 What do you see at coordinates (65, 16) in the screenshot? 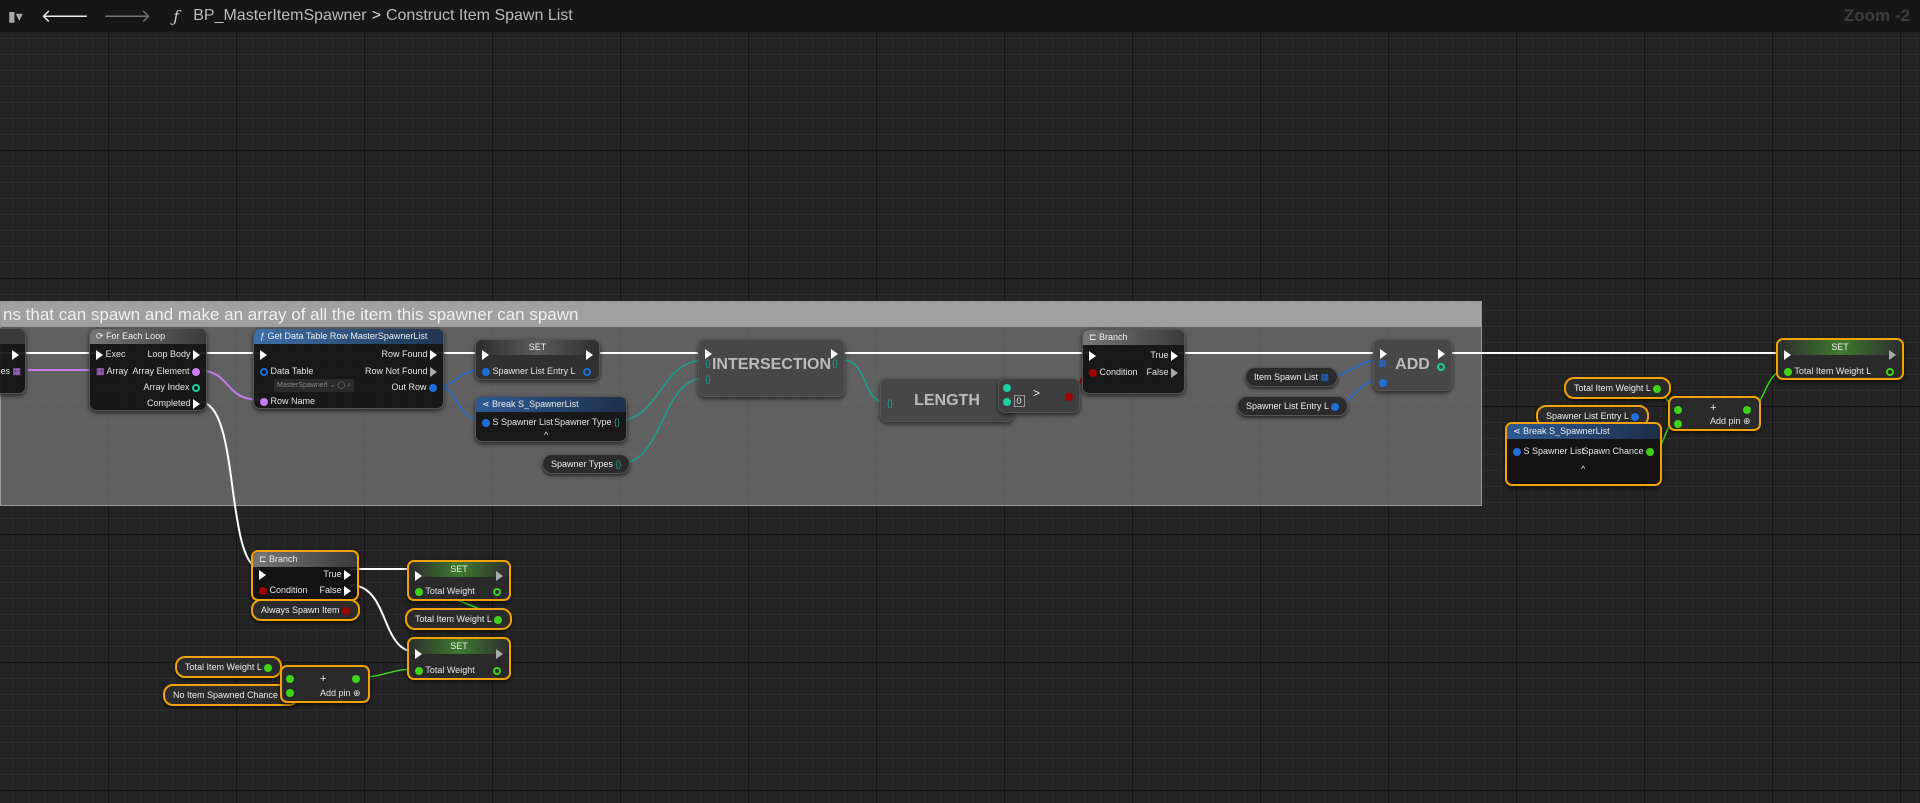
I see `back-arrow-icon: 🡐` at bounding box center [65, 16].